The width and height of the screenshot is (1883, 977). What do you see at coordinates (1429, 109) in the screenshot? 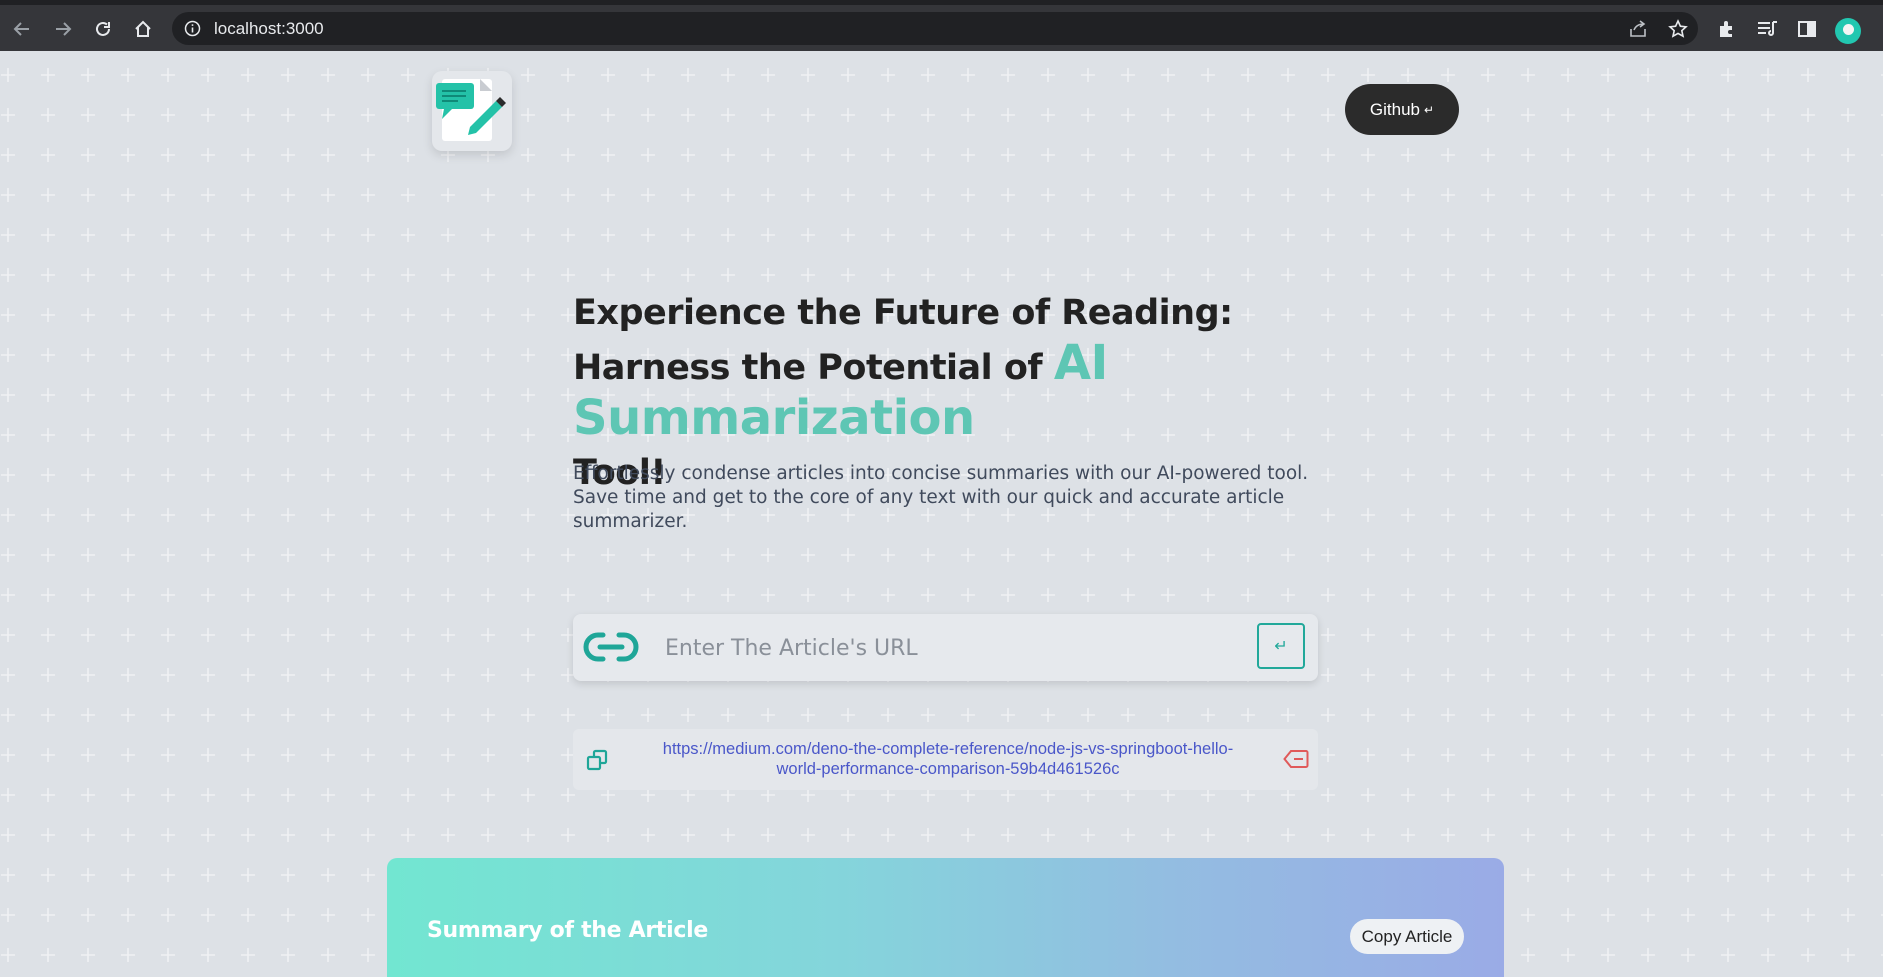
I see `enter-icon: ↵` at bounding box center [1429, 109].